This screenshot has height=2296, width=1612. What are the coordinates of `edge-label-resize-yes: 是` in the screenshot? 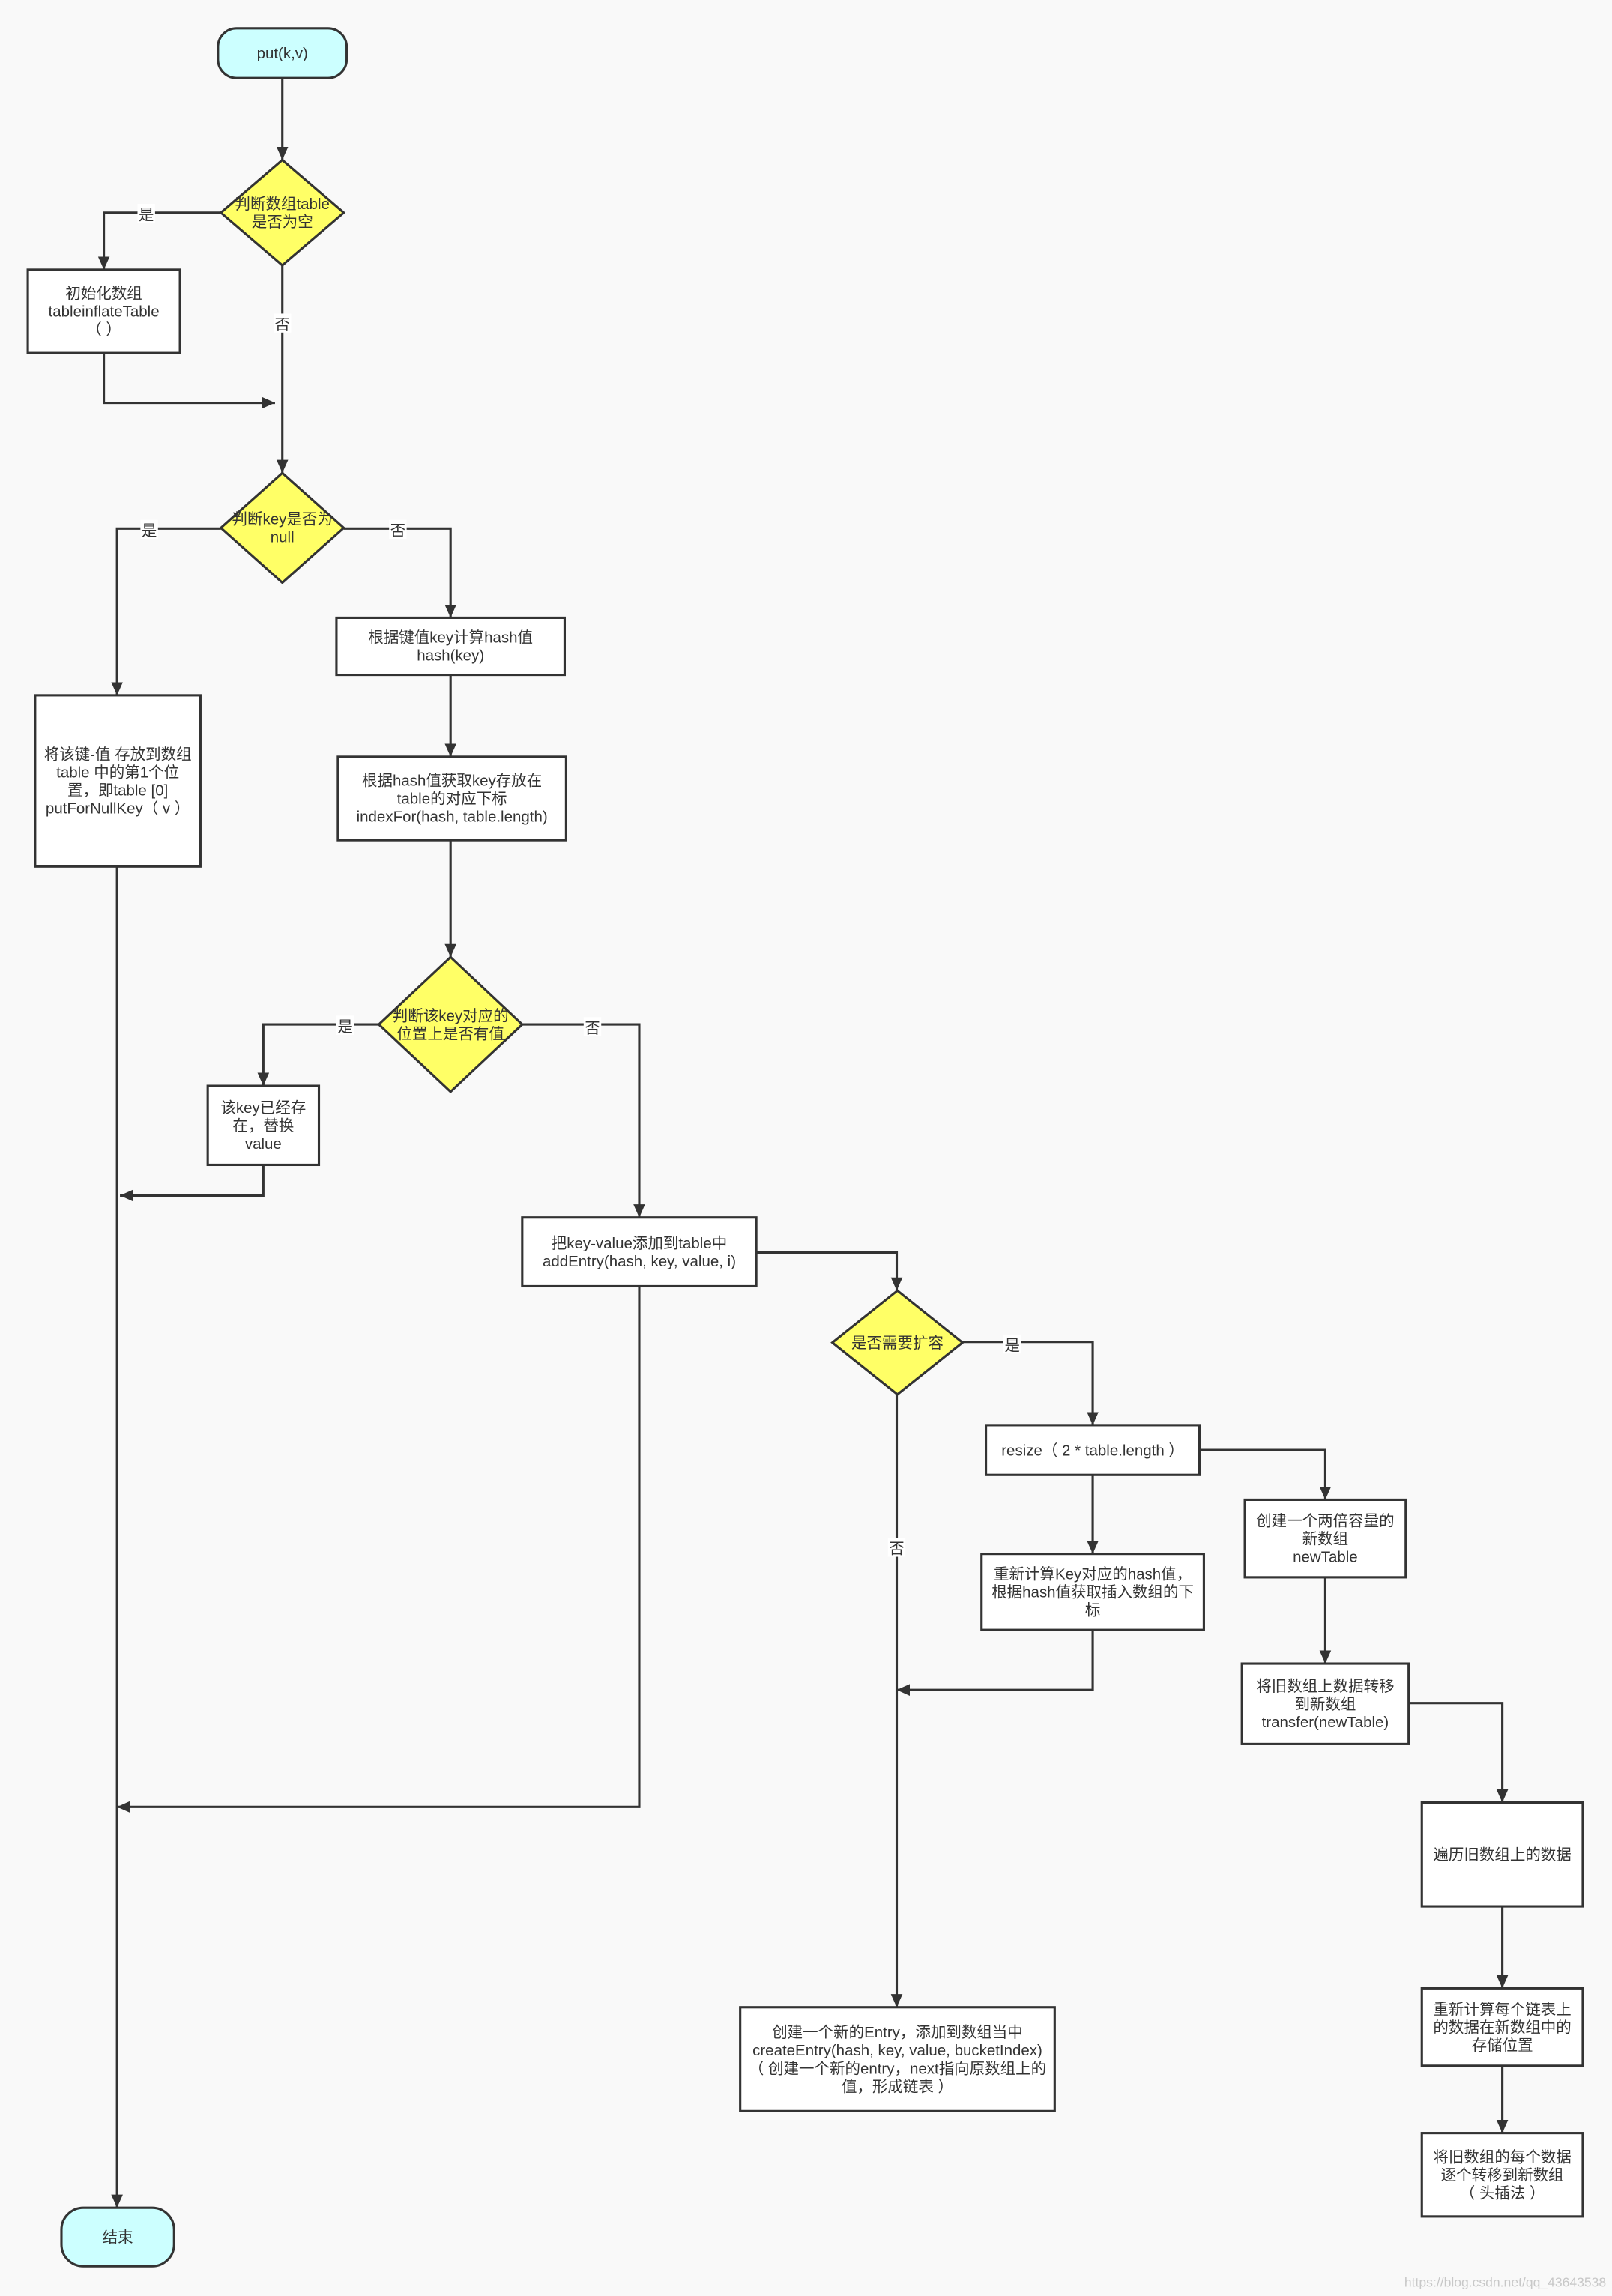 It's located at (1012, 1344).